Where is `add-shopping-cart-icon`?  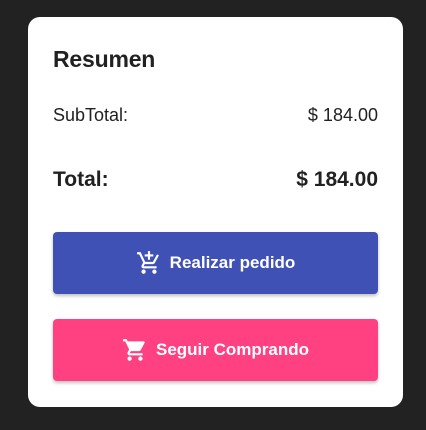 add-shopping-cart-icon is located at coordinates (149, 263).